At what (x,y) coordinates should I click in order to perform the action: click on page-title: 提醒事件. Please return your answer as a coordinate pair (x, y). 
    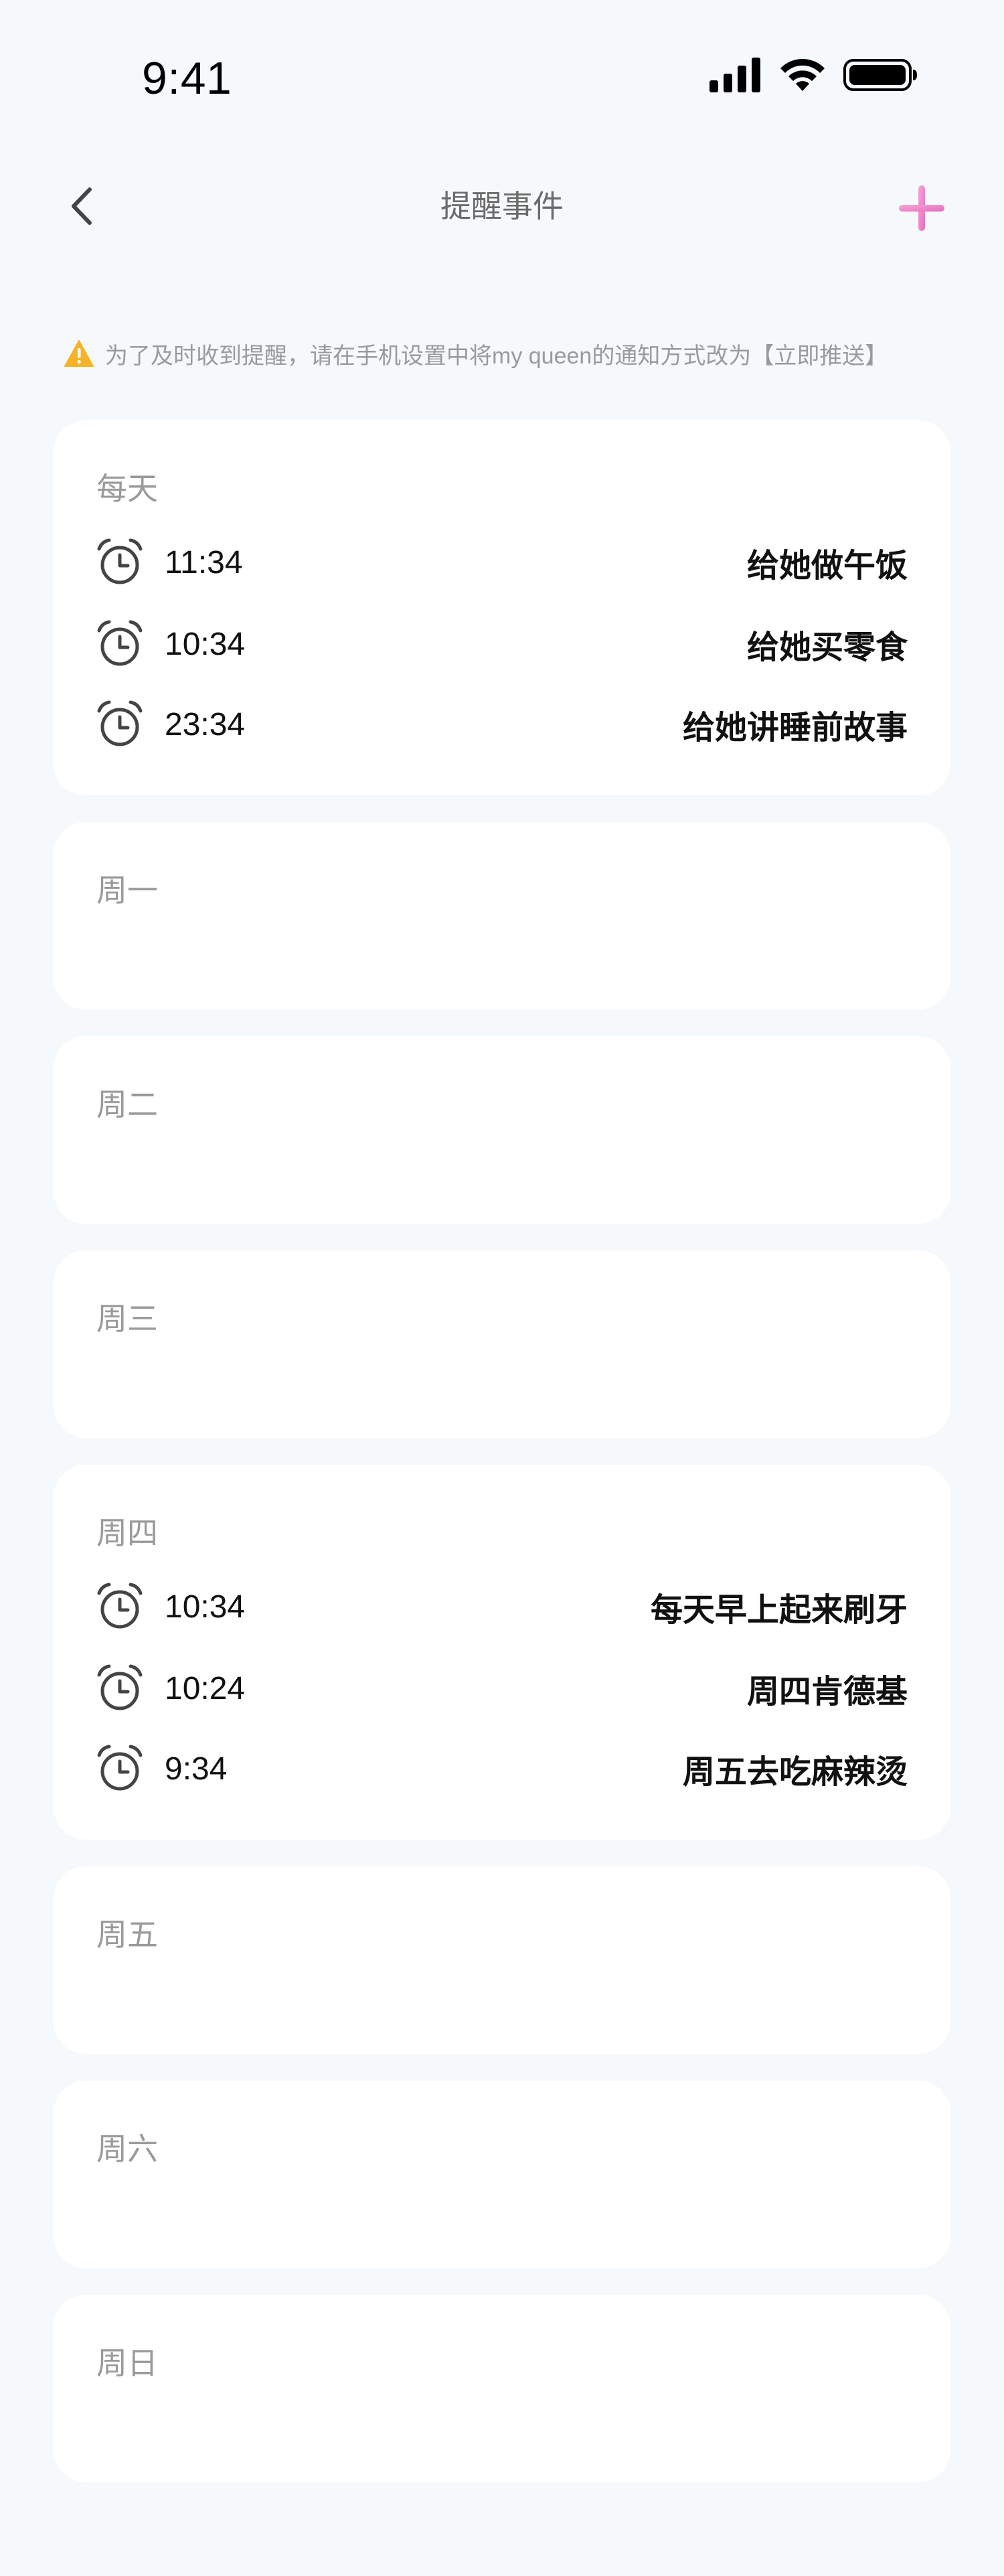
    Looking at the image, I should click on (502, 207).